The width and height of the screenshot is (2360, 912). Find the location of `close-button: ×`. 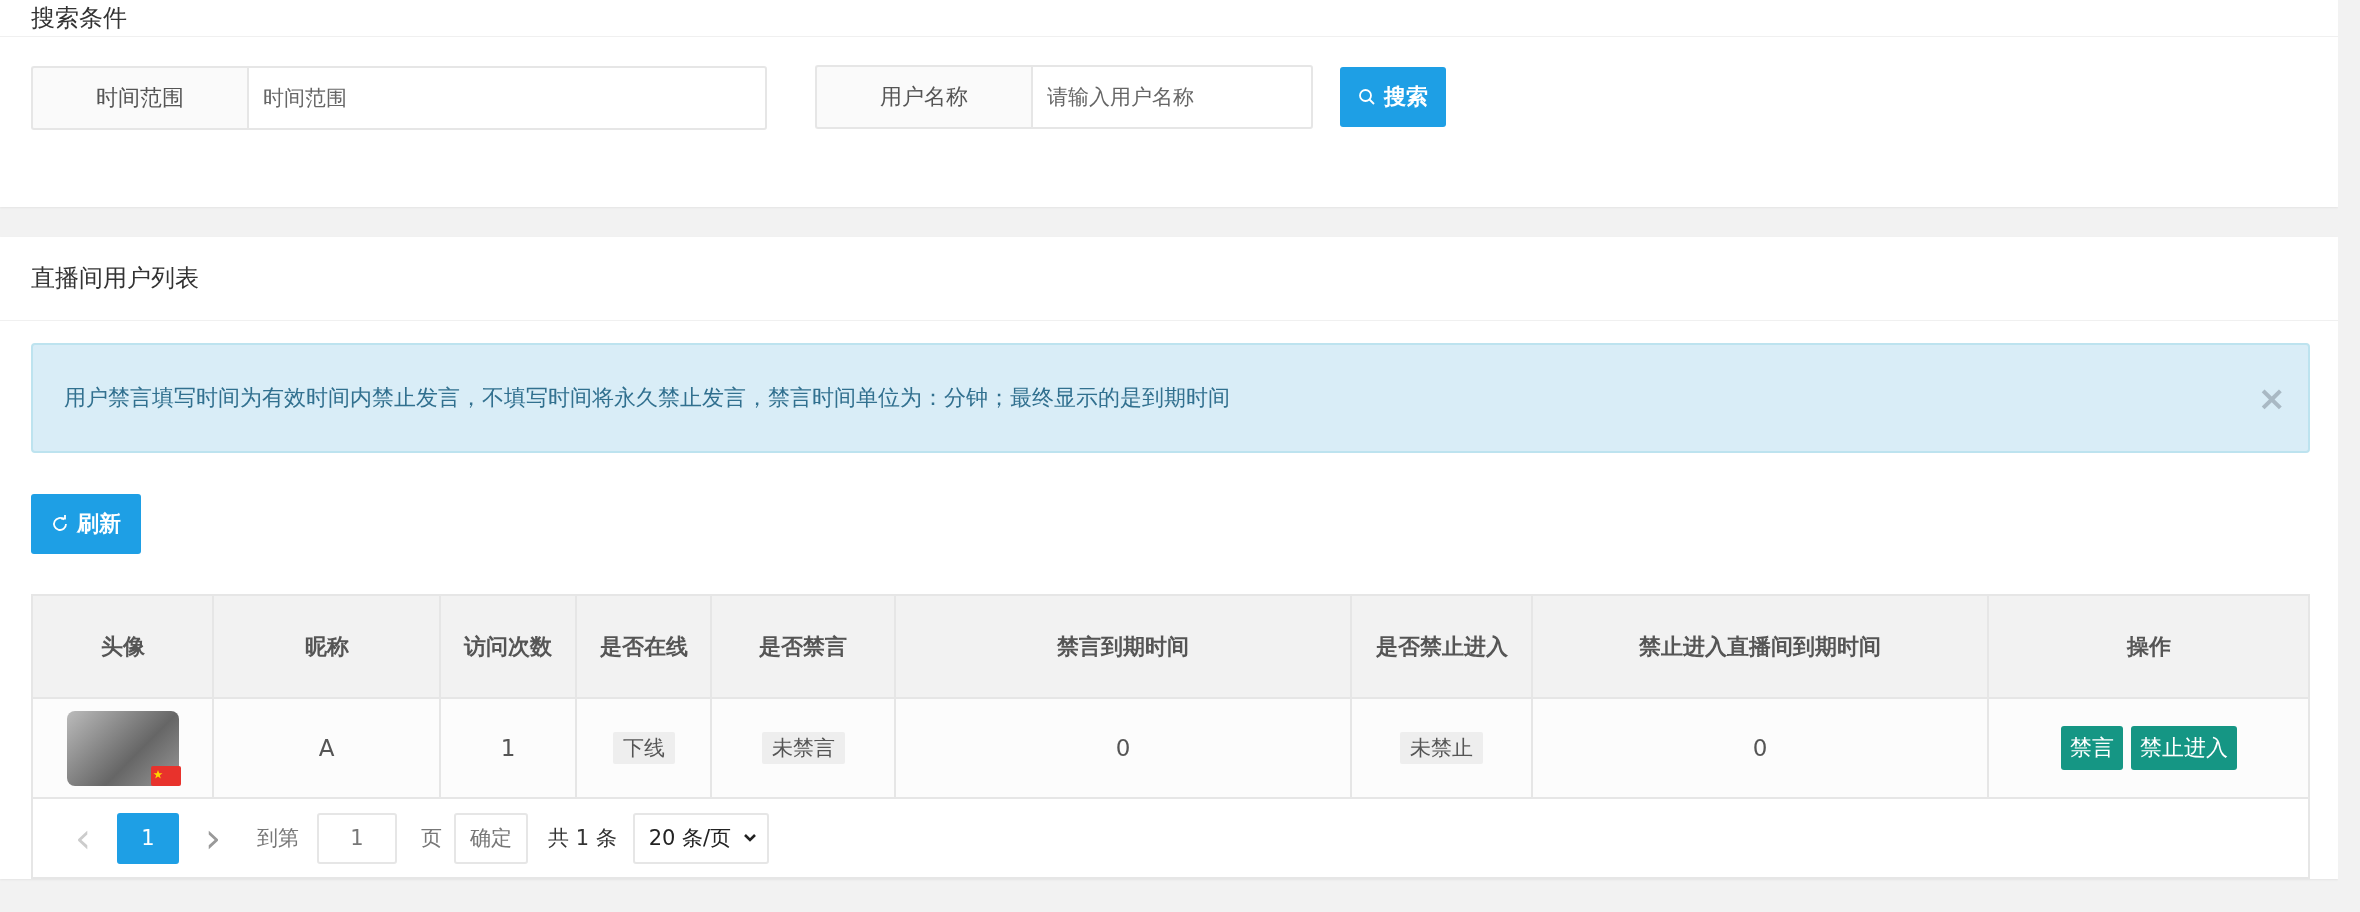

close-button: × is located at coordinates (2271, 398).